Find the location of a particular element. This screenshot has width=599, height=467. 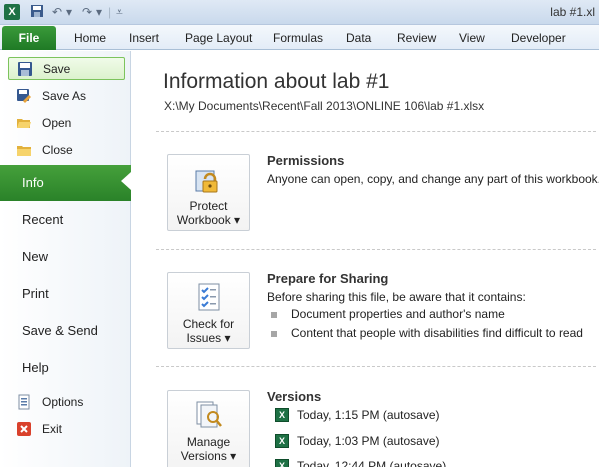

check-for-issues-label-1: Check for is located at coordinates (208, 324).